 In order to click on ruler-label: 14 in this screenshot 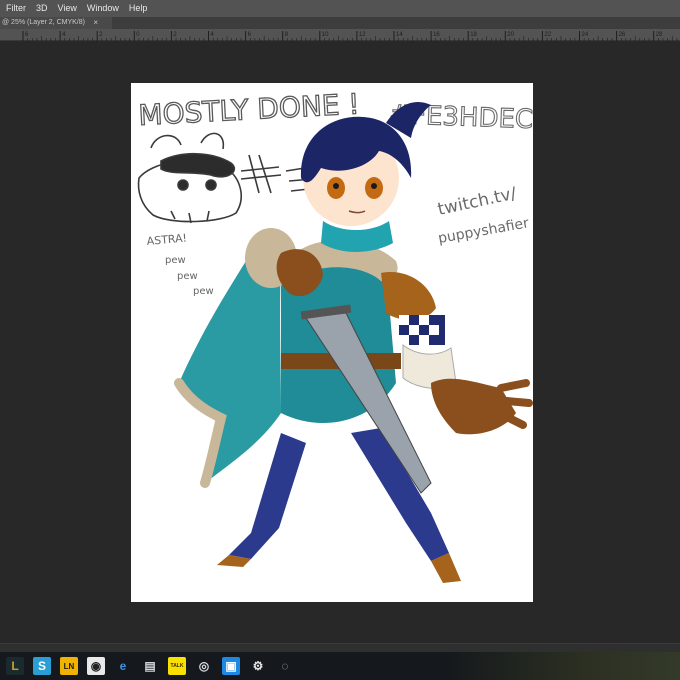, I will do `click(399, 35)`.